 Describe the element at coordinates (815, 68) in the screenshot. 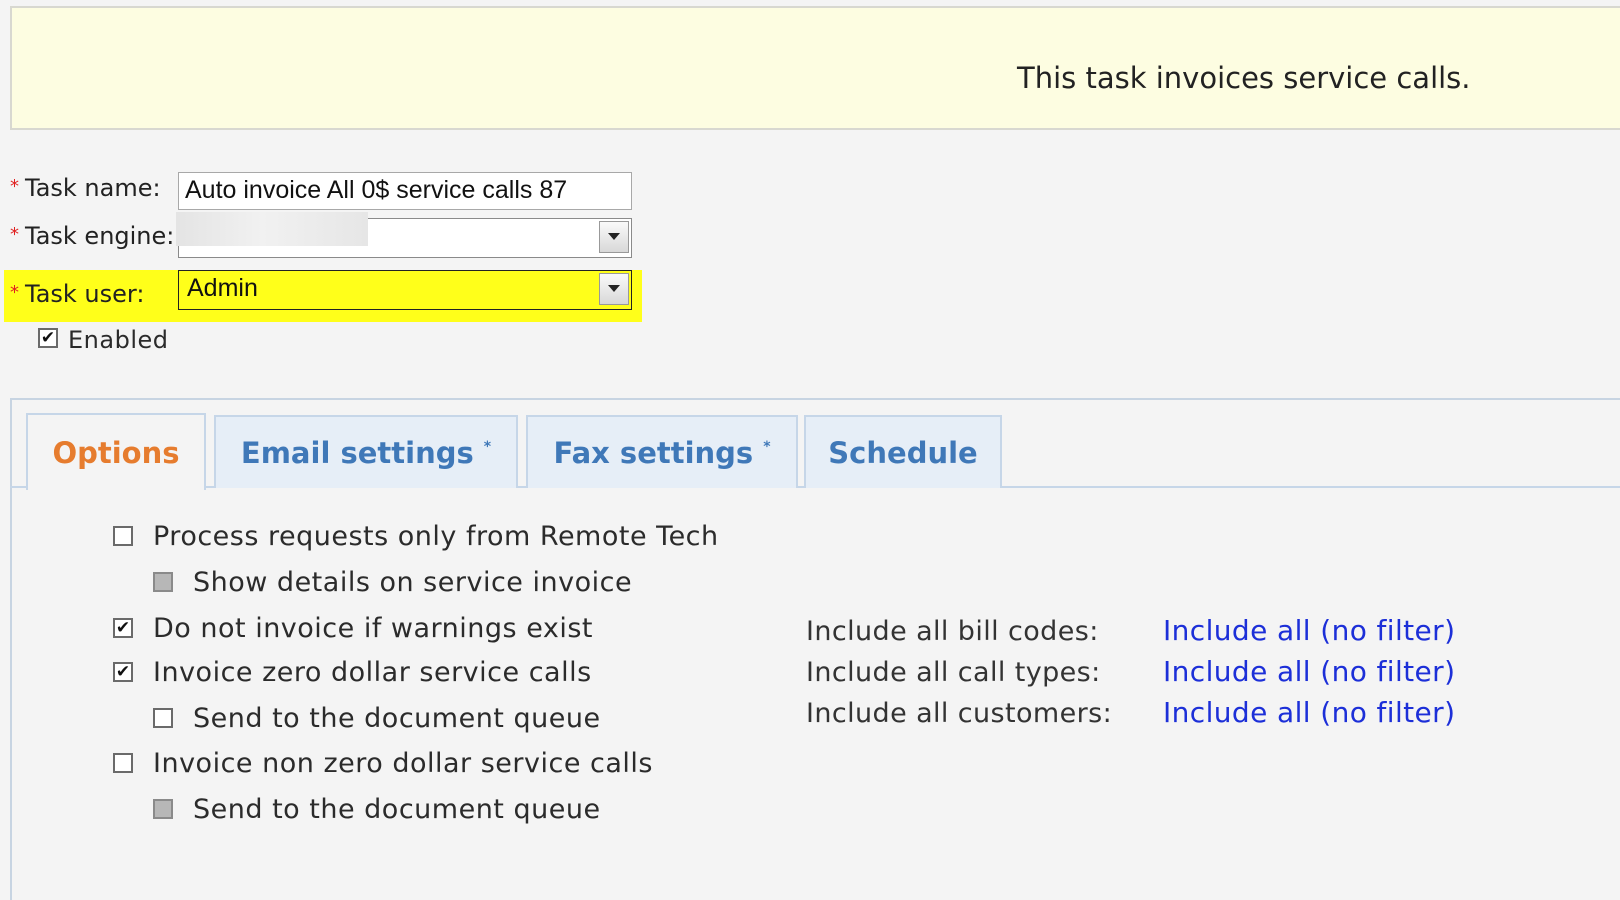

I see `info-banner: This task invoices service calls.` at that location.